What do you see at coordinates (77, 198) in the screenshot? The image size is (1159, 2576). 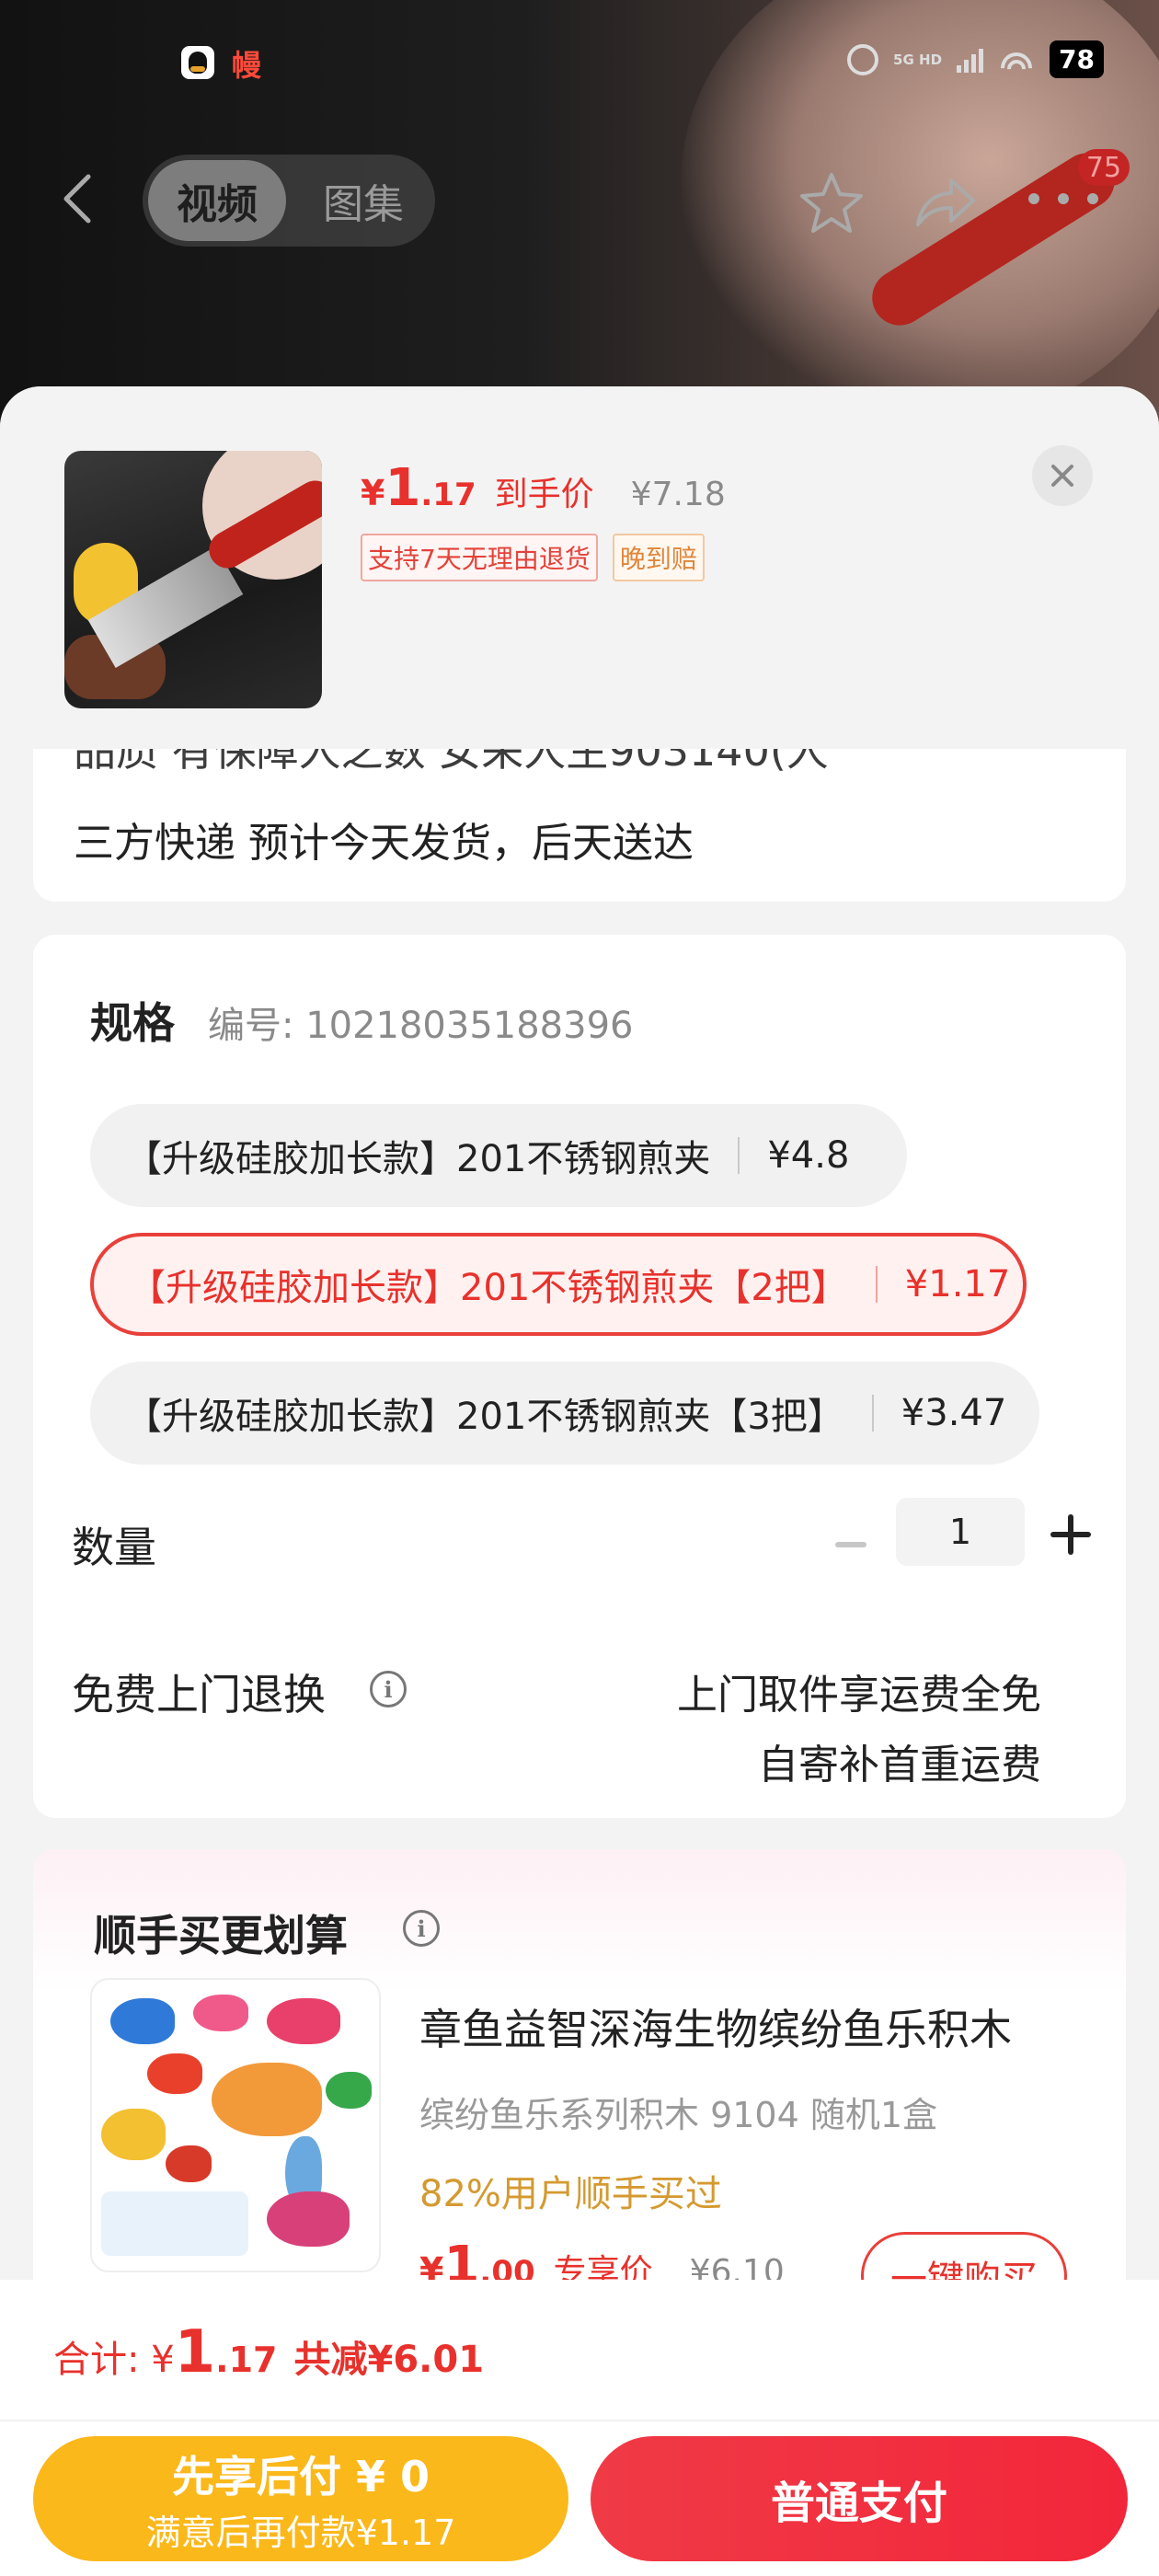 I see `back-icon` at bounding box center [77, 198].